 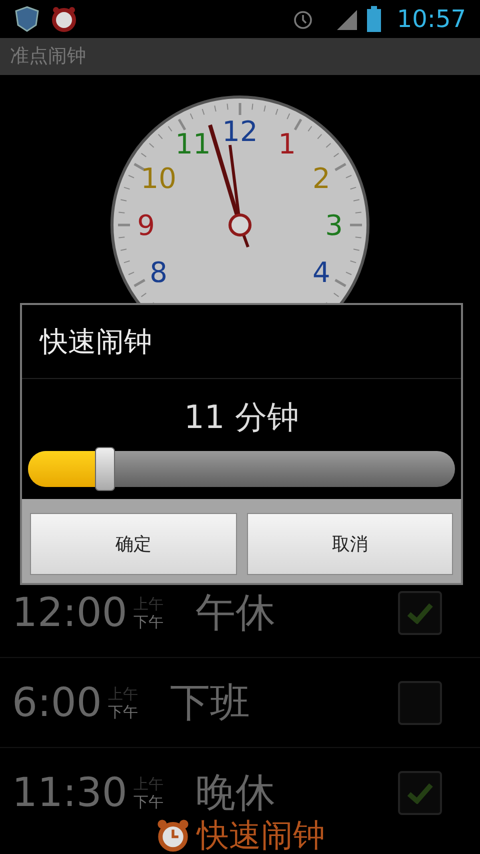 What do you see at coordinates (70, 792) in the screenshot?
I see `alarm-time: 11:30` at bounding box center [70, 792].